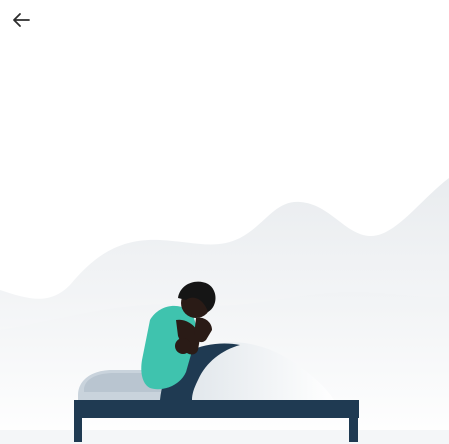 Image resolution: width=449 pixels, height=444 pixels. I want to click on bed-frame, so click(216, 409).